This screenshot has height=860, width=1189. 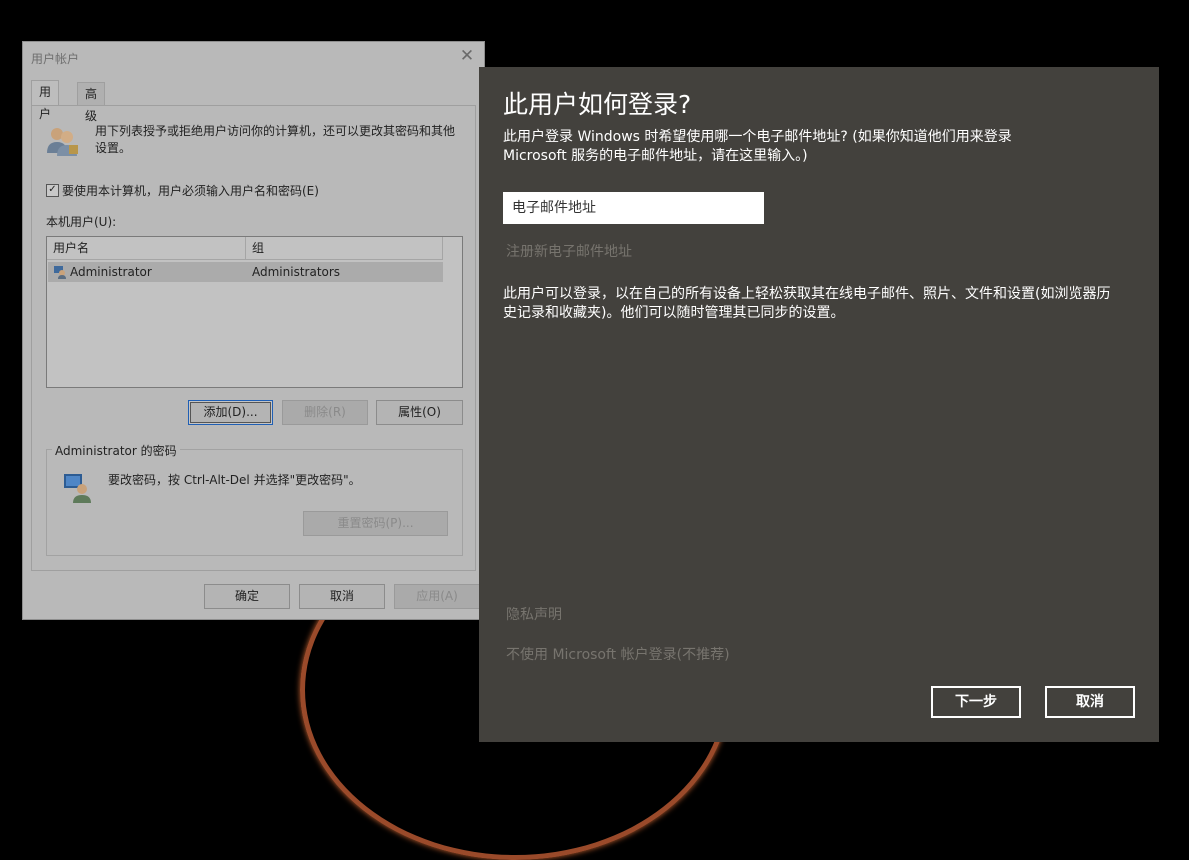 What do you see at coordinates (1090, 702) in the screenshot?
I see `modern-cancel-button: 取消` at bounding box center [1090, 702].